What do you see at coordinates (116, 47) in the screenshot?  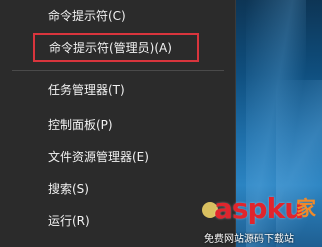 I see `menu-item-command-prompt-admin: 命令提示符(管理员)(A)` at bounding box center [116, 47].